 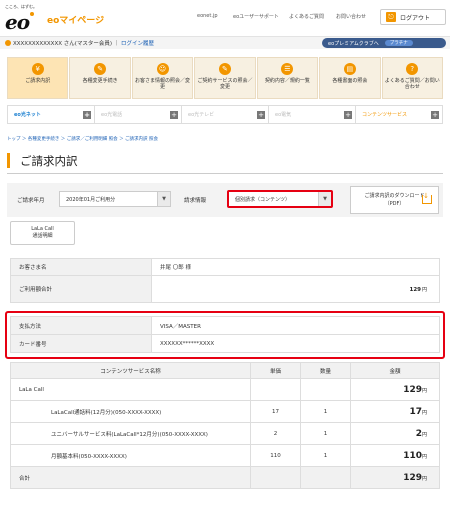 What do you see at coordinates (353, 43) in the screenshot?
I see `premium-label: eoプレミアムクラブへ` at bounding box center [353, 43].